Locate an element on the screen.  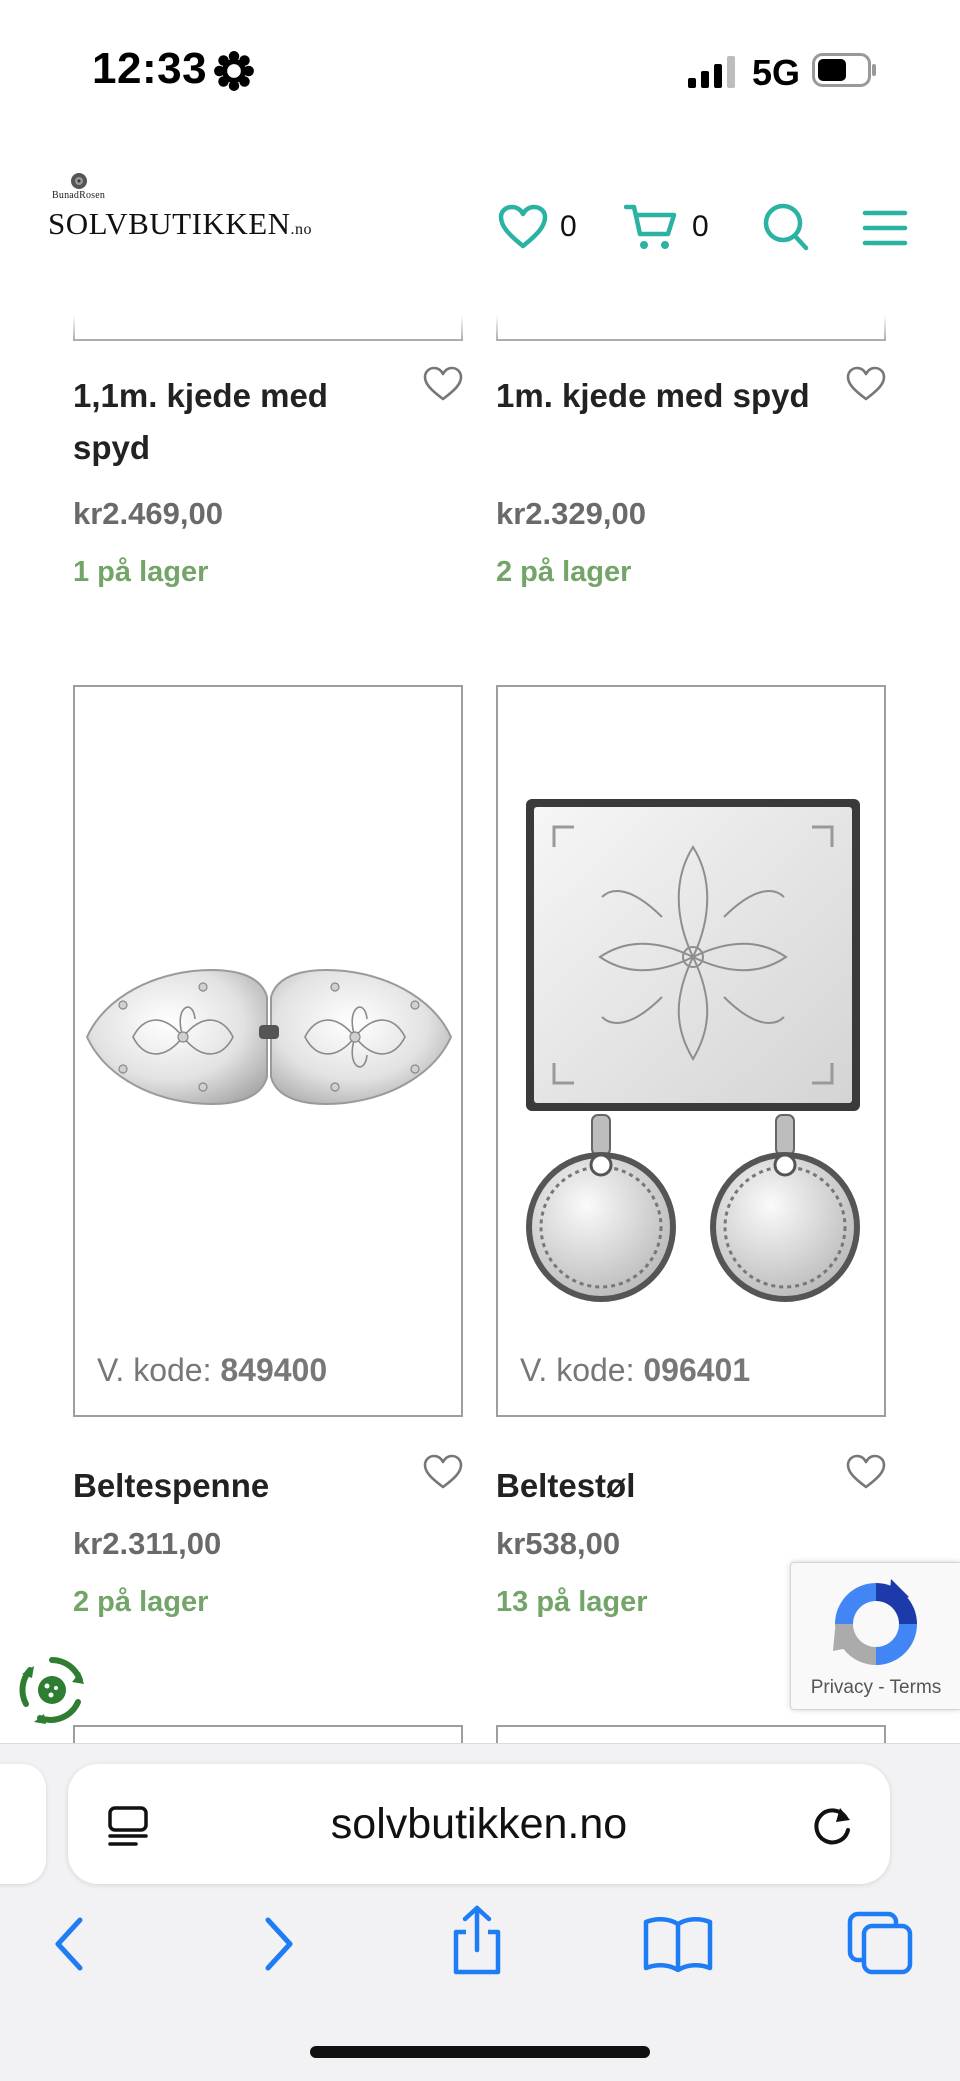
product-image-frame: V. kode: 096401 is located at coordinates (691, 1051).